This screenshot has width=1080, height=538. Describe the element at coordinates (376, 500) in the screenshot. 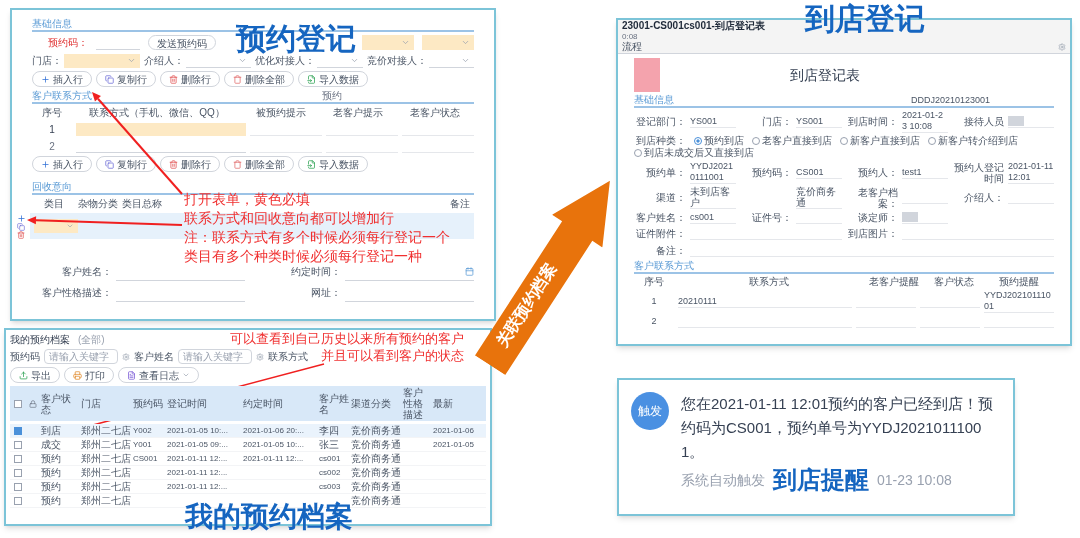

I see `table-cell-text: 竞价商务通` at that location.